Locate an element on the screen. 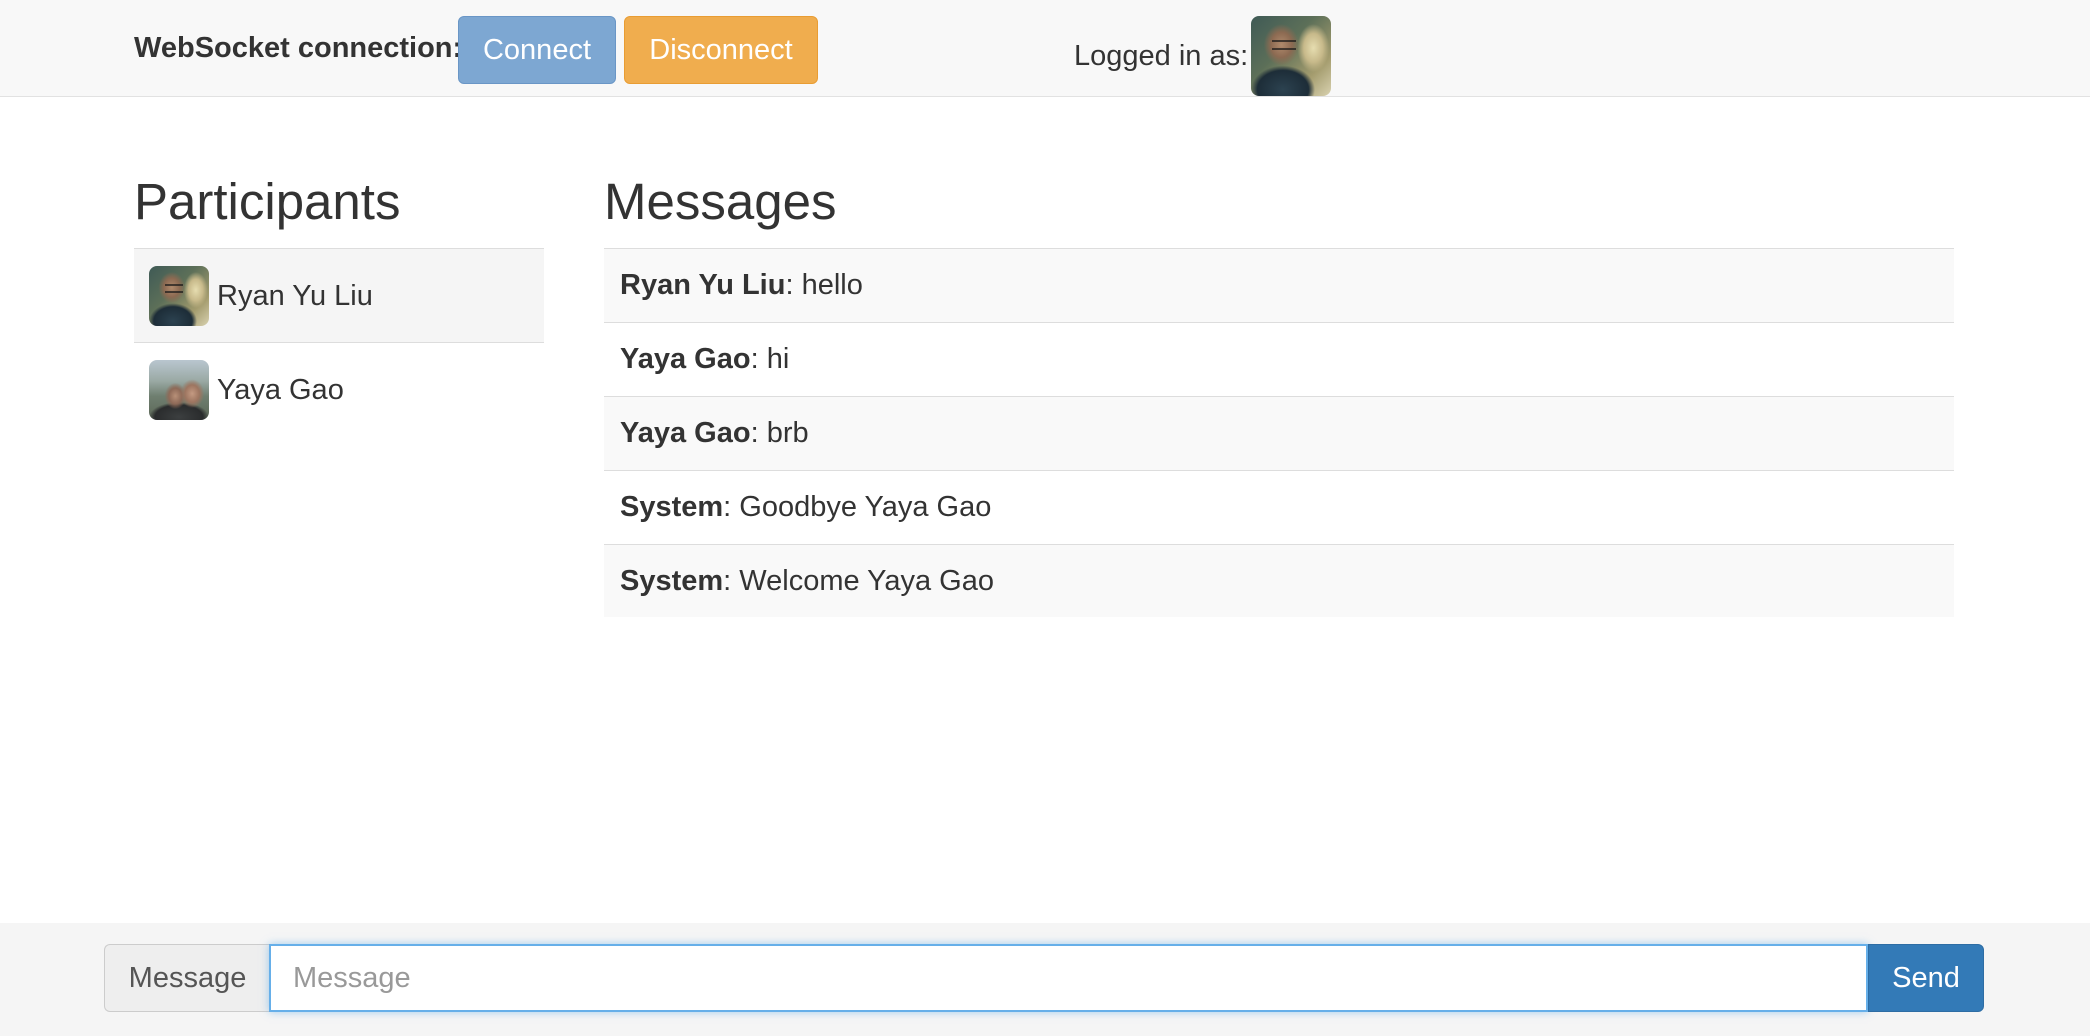  message-text: : Goodbye Yaya Gao is located at coordinates (857, 507).